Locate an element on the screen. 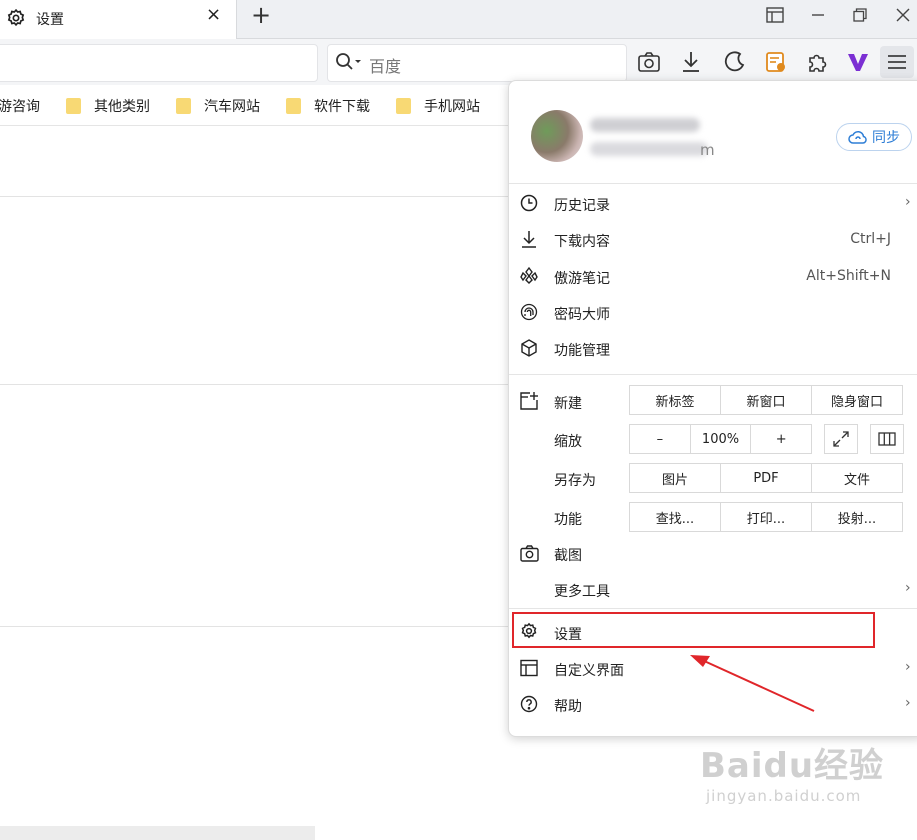 This screenshot has width=917, height=840. zoom-out-button: – is located at coordinates (660, 439).